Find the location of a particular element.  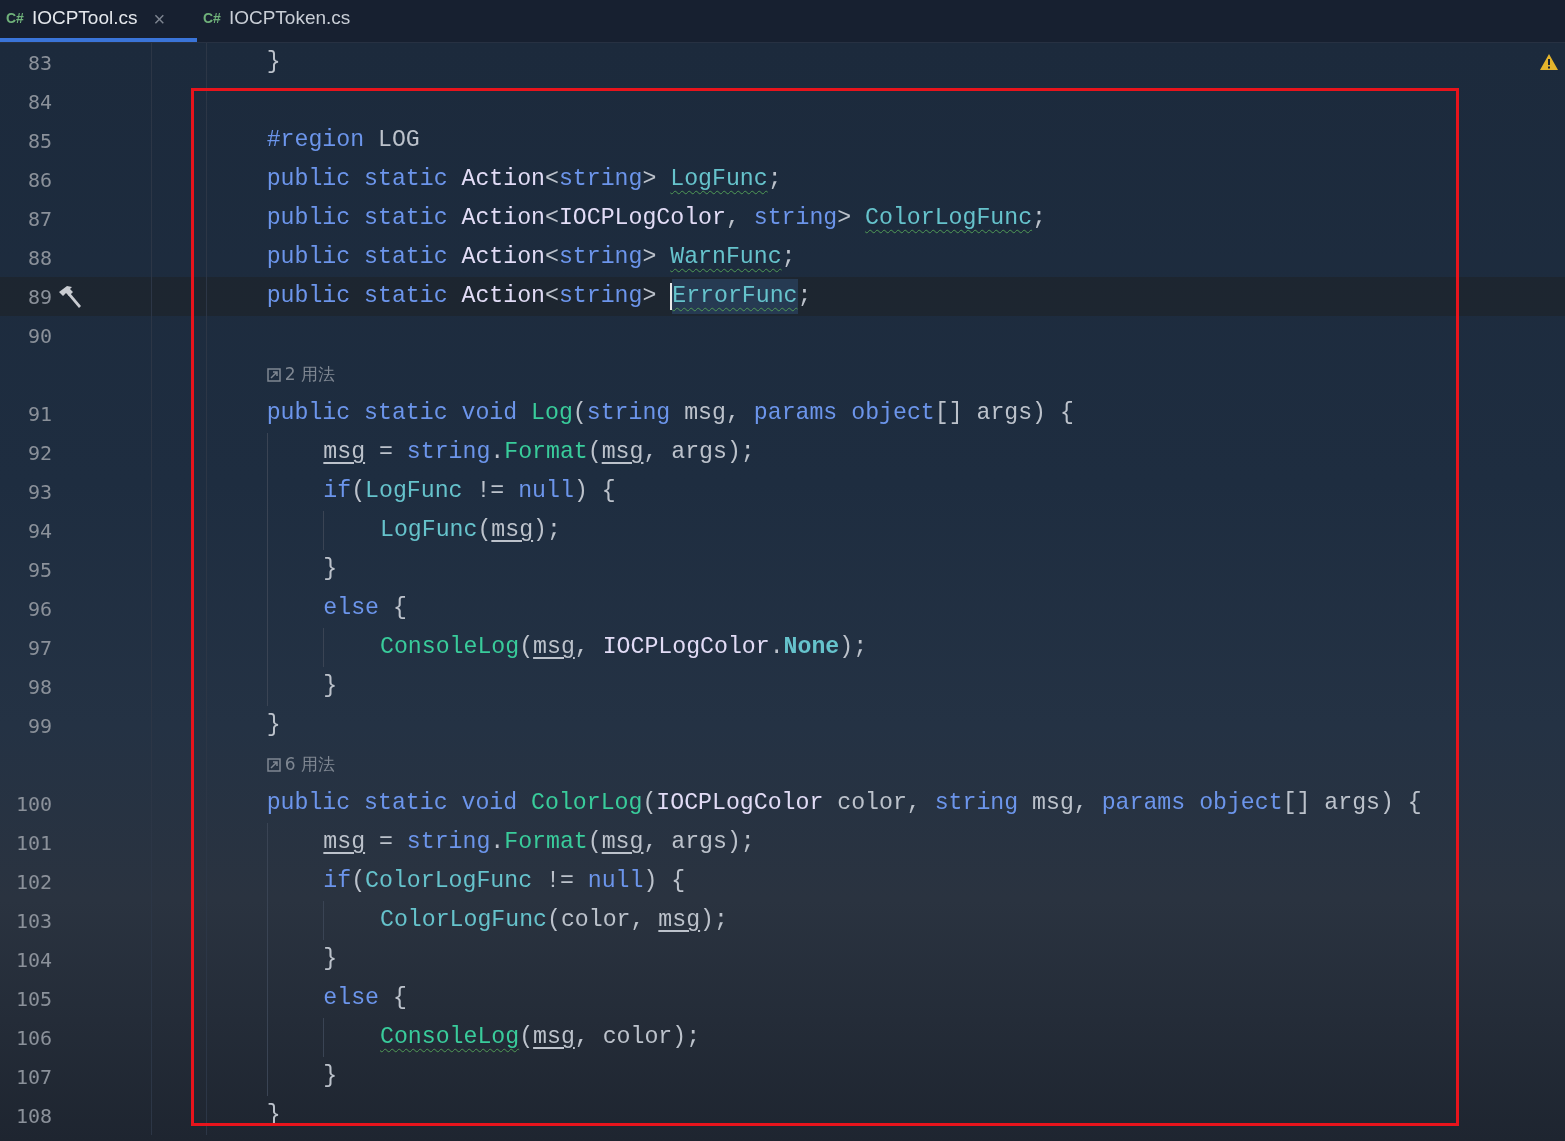

line-number: 88 is located at coordinates (39, 257).